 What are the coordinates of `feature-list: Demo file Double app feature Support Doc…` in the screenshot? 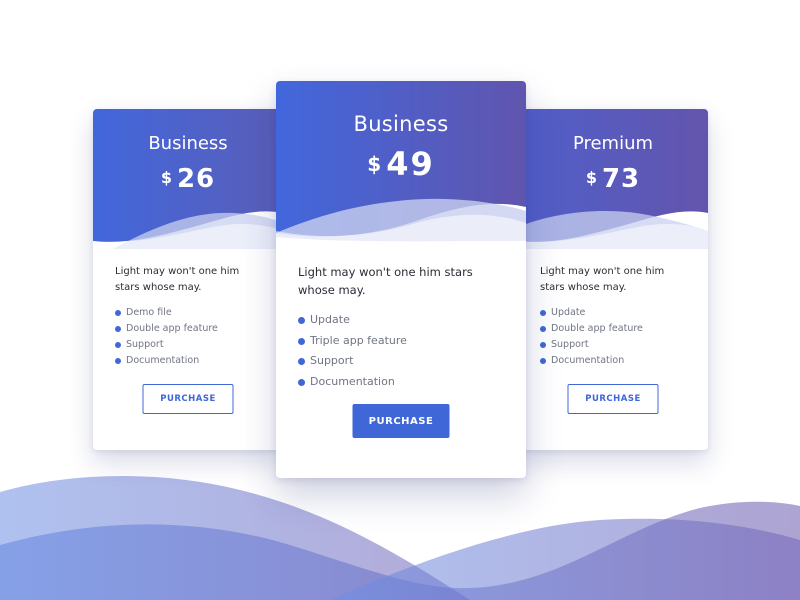 It's located at (188, 337).